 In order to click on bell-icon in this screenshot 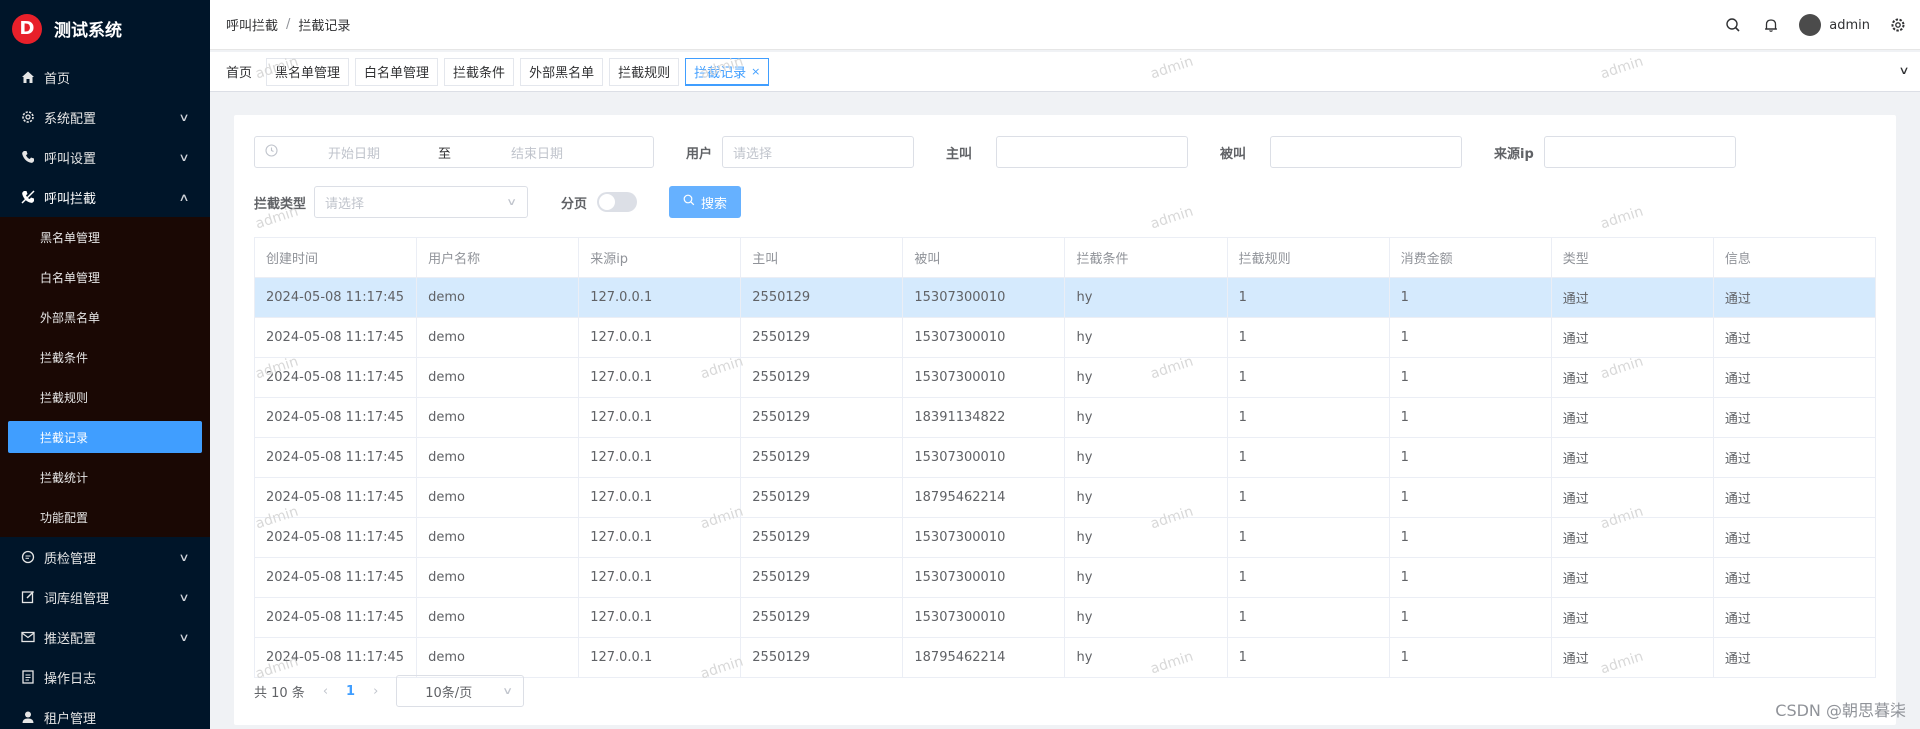, I will do `click(1771, 25)`.